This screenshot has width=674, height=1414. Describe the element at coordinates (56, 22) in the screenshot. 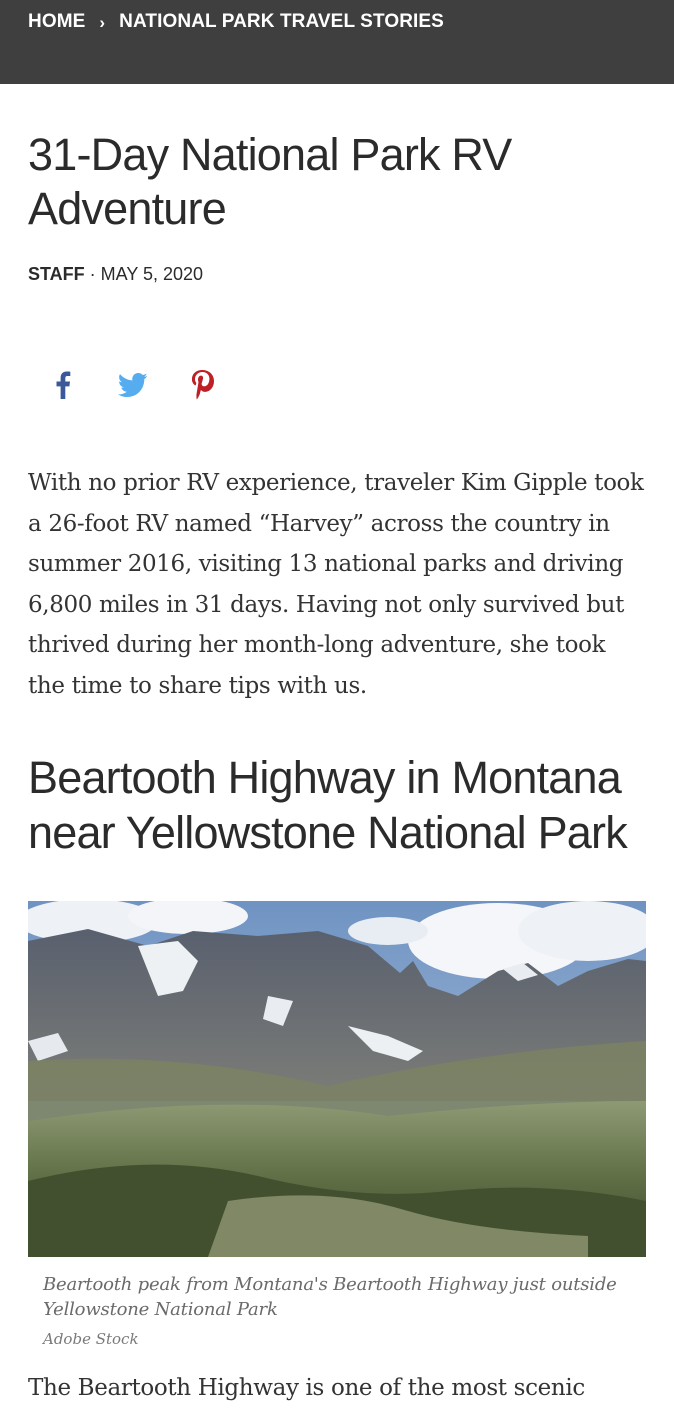

I see `breadcrumb-home-link: HOME` at that location.